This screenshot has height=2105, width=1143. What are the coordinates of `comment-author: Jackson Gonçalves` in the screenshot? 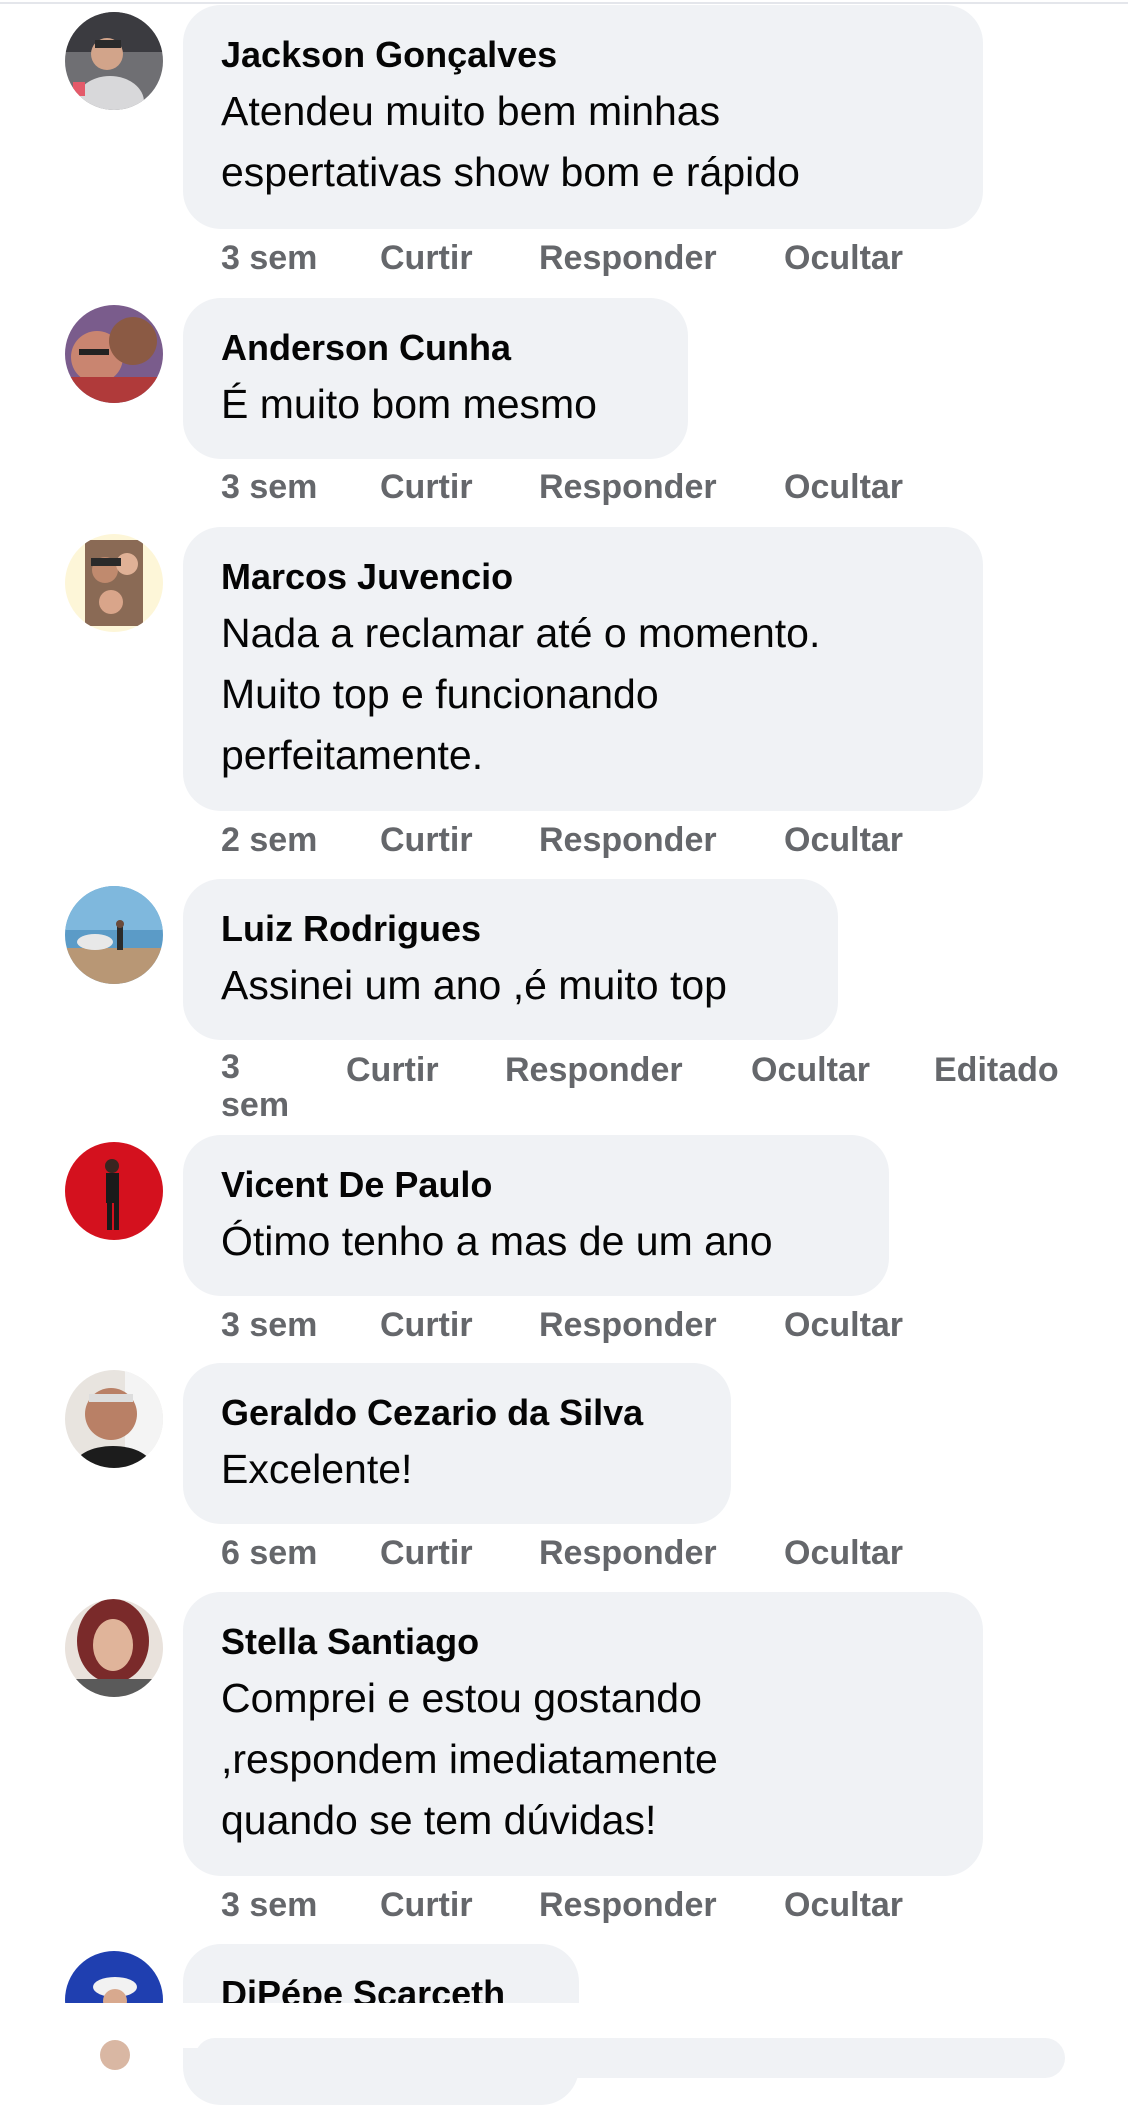 It's located at (583, 55).